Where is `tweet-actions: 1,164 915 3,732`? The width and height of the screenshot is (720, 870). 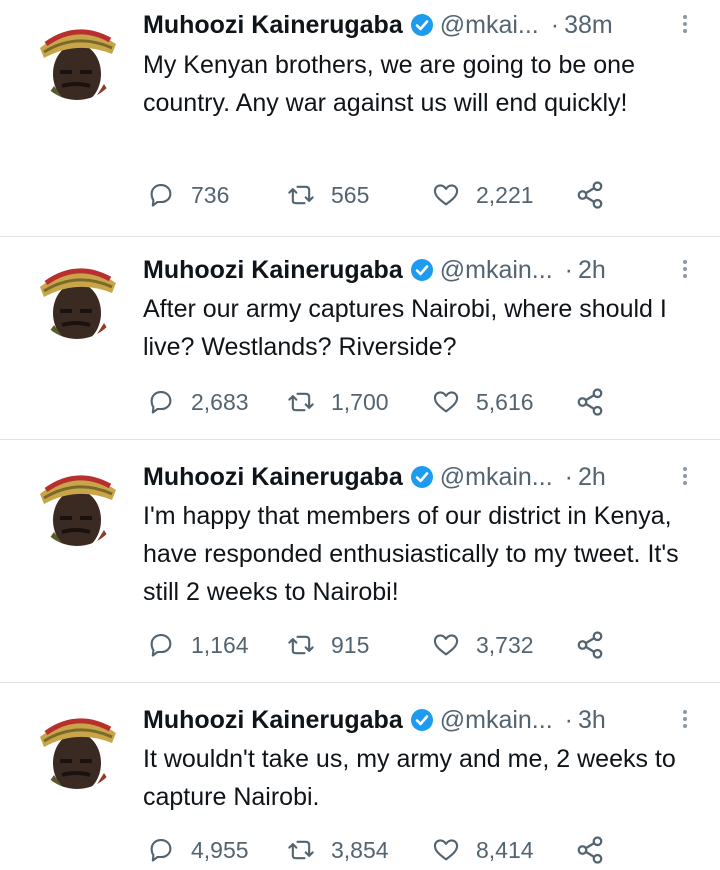
tweet-actions: 1,164 915 3,732 is located at coordinates (382, 645).